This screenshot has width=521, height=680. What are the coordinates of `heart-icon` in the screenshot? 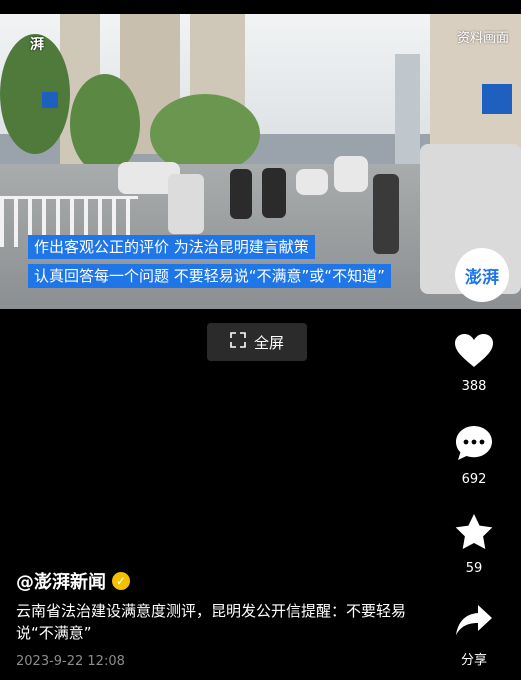 It's located at (474, 353).